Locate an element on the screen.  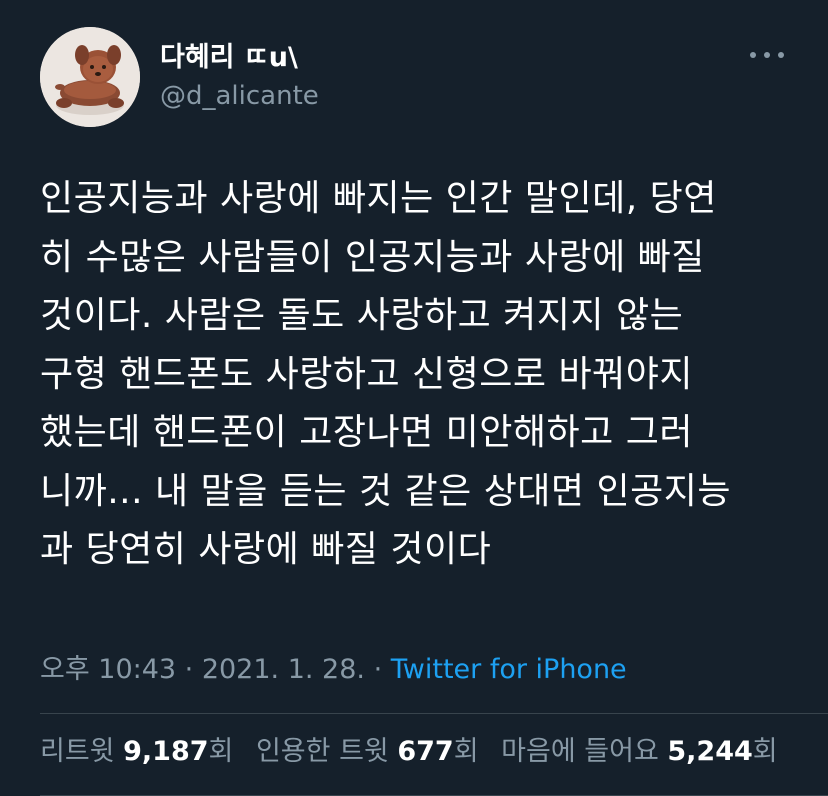
dog-figurine-avatar-image is located at coordinates (90, 77).